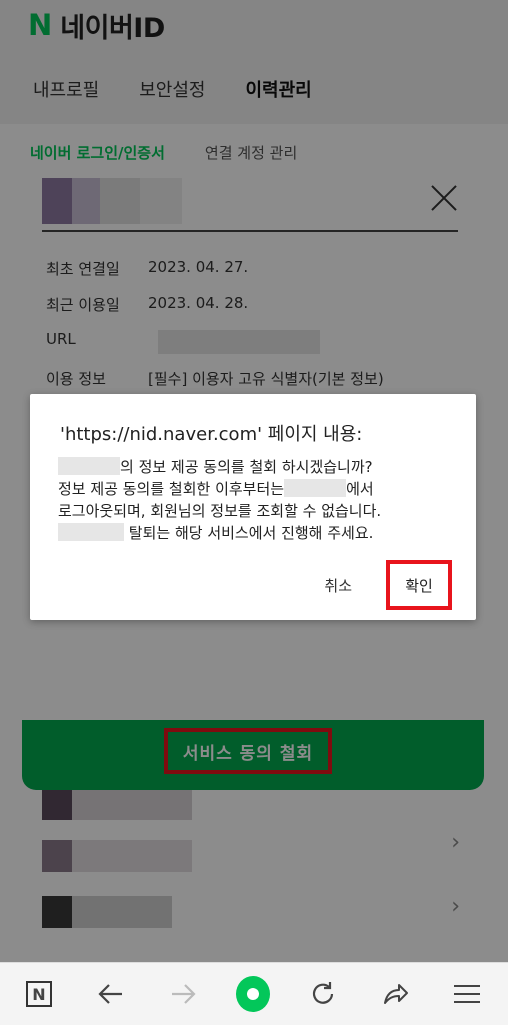 This screenshot has height=1025, width=508. What do you see at coordinates (246, 467) in the screenshot?
I see `dialog-line1: 의 정보 제공 동의를 철회 하시겠습니까?` at bounding box center [246, 467].